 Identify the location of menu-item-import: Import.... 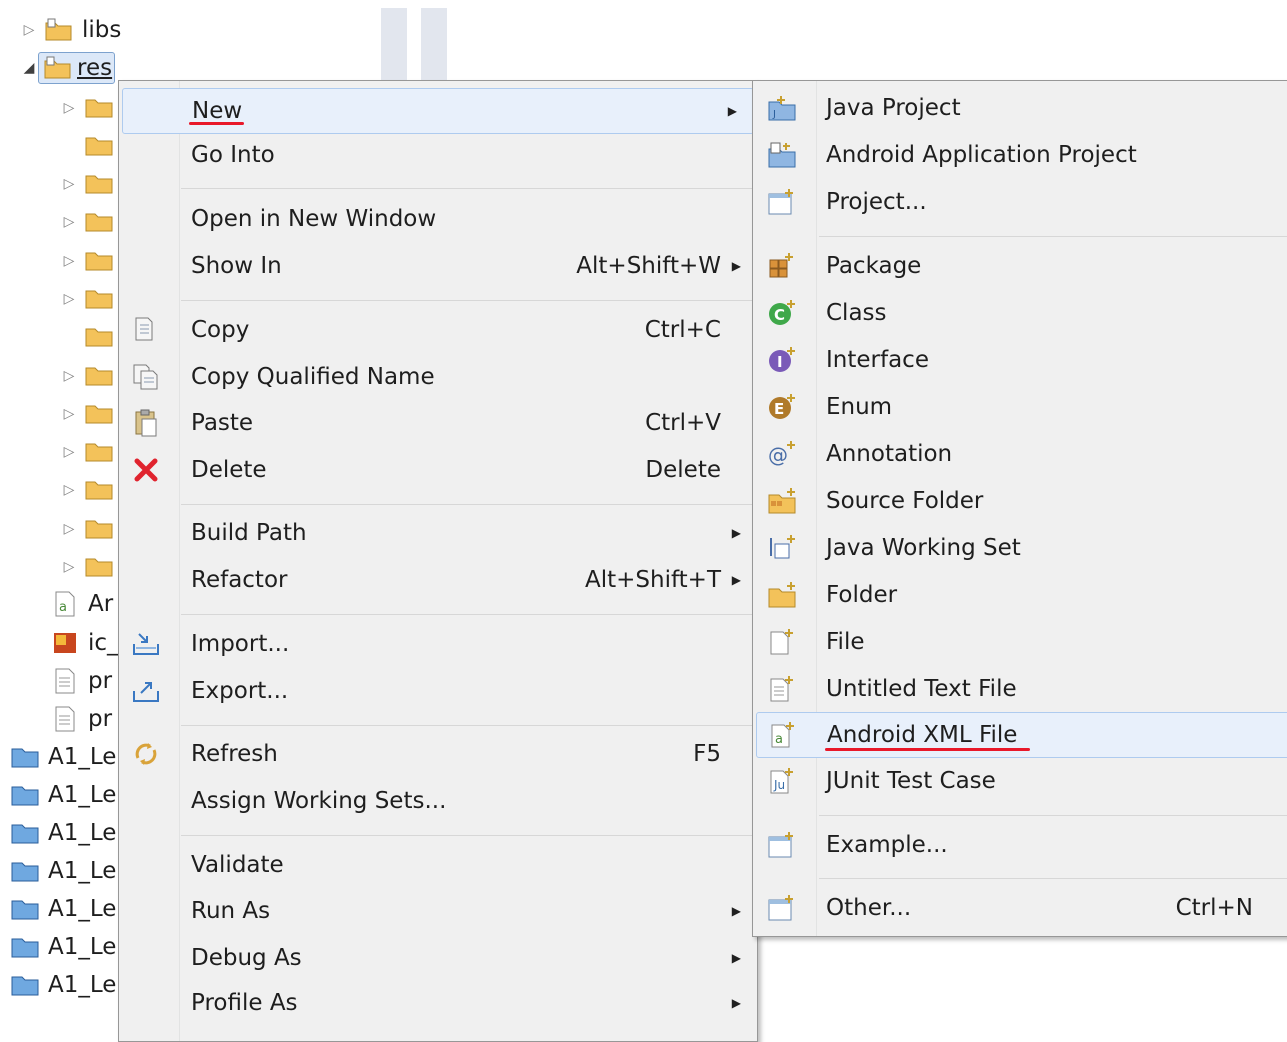
(438, 644).